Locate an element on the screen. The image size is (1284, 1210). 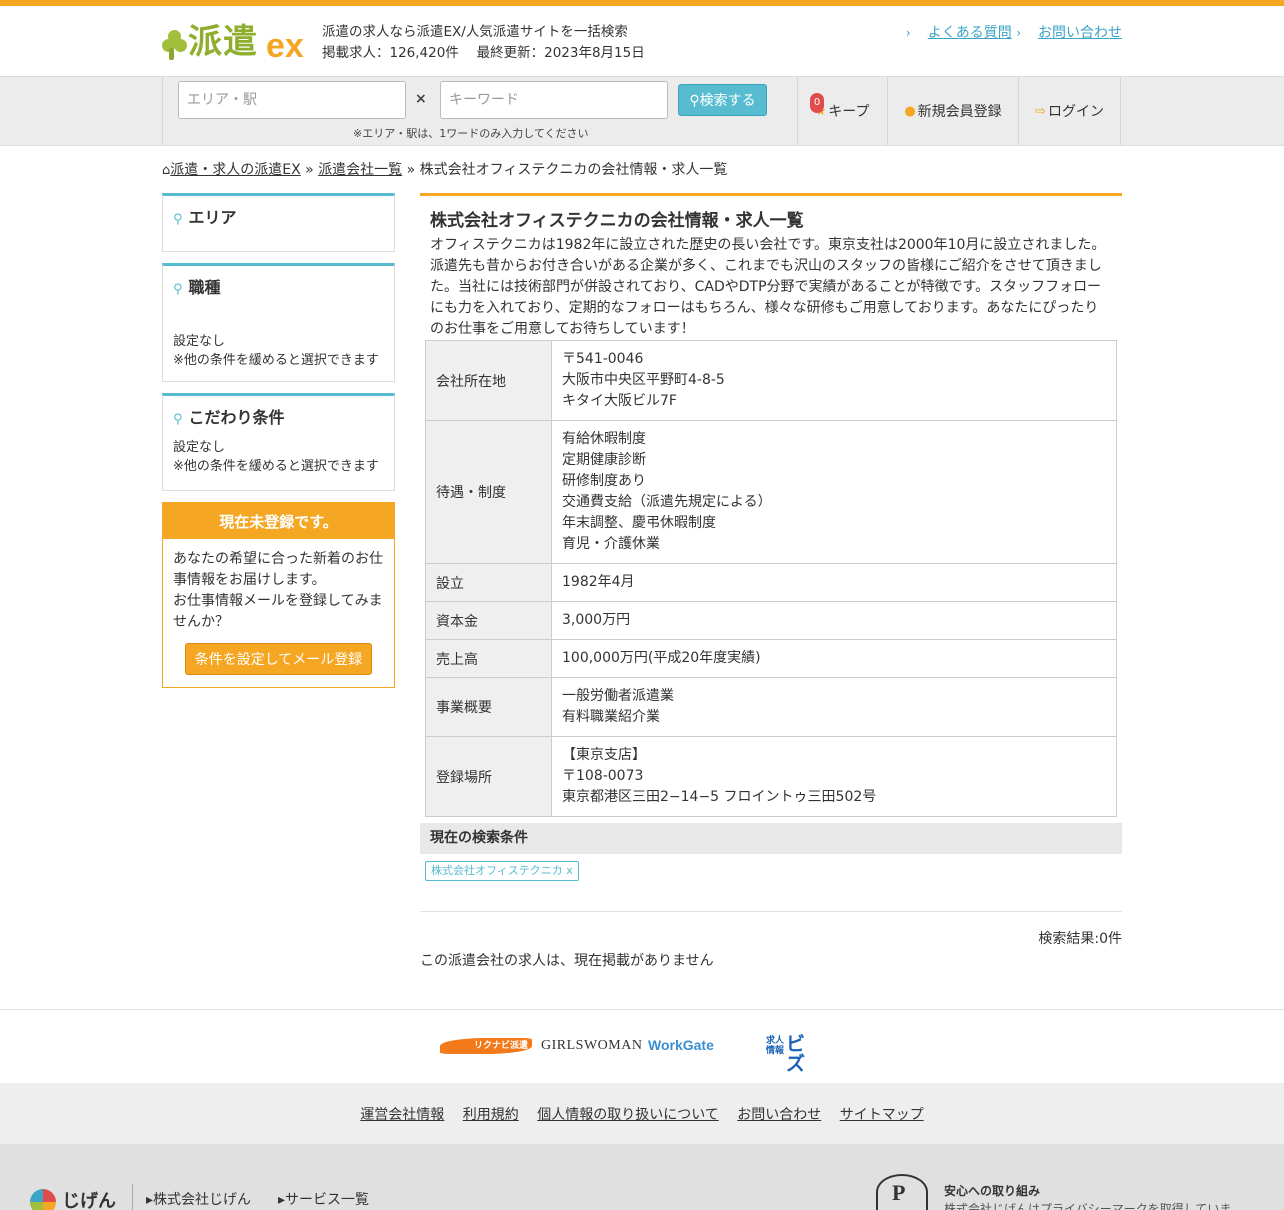
result-count: 検索結果:0件 is located at coordinates (1080, 939).